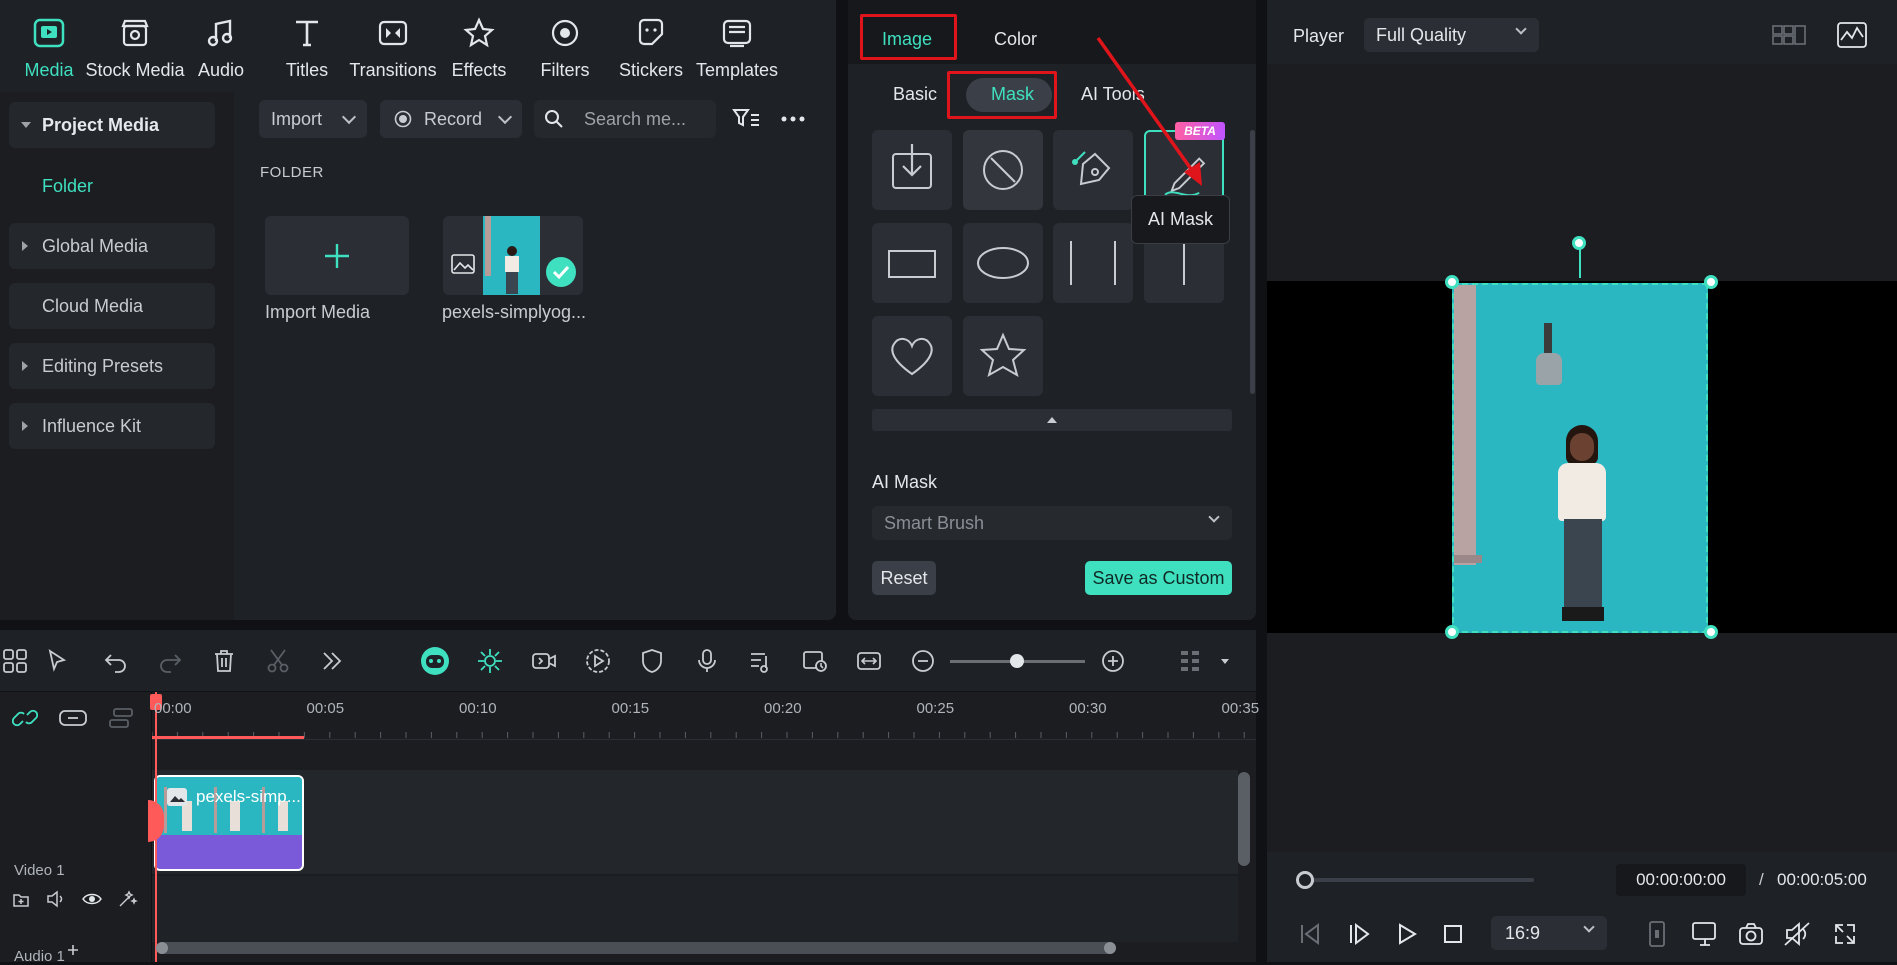 The width and height of the screenshot is (1897, 965). Describe the element at coordinates (1244, 819) in the screenshot. I see `timeline-vertical-scrollbar` at that location.